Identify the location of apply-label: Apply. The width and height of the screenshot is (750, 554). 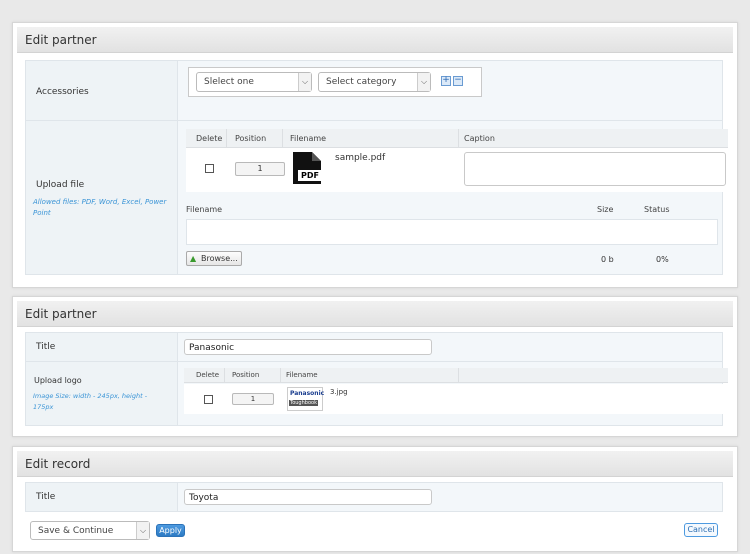
(170, 530).